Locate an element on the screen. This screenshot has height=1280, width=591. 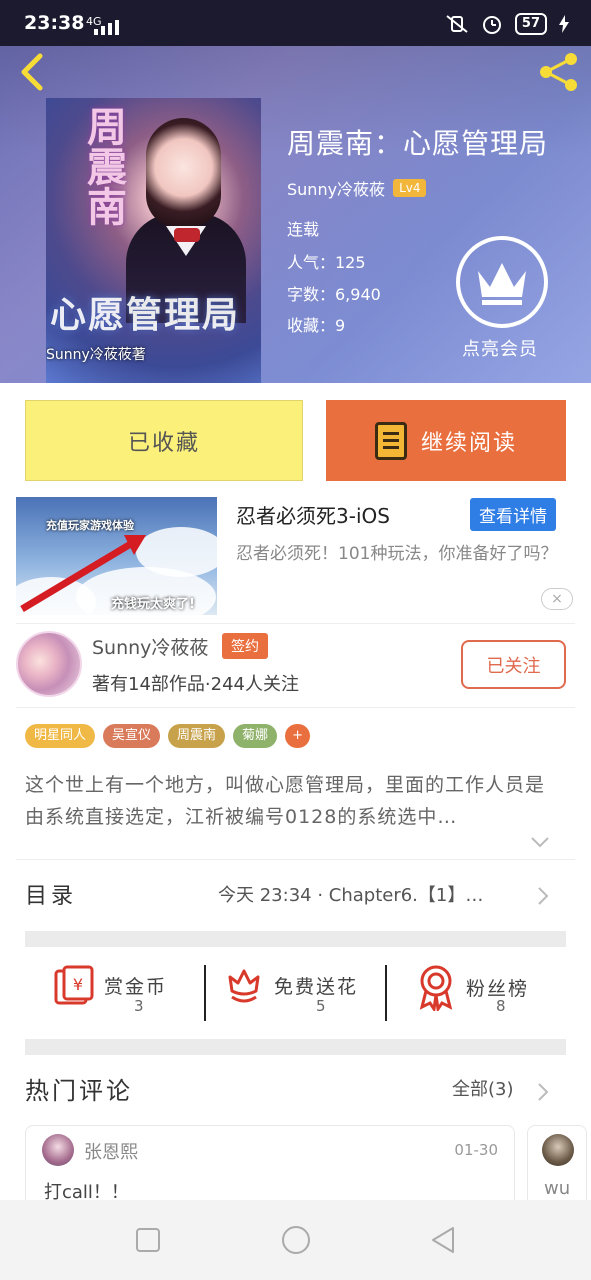
all-comments-link: 全部(3) is located at coordinates (483, 1088).